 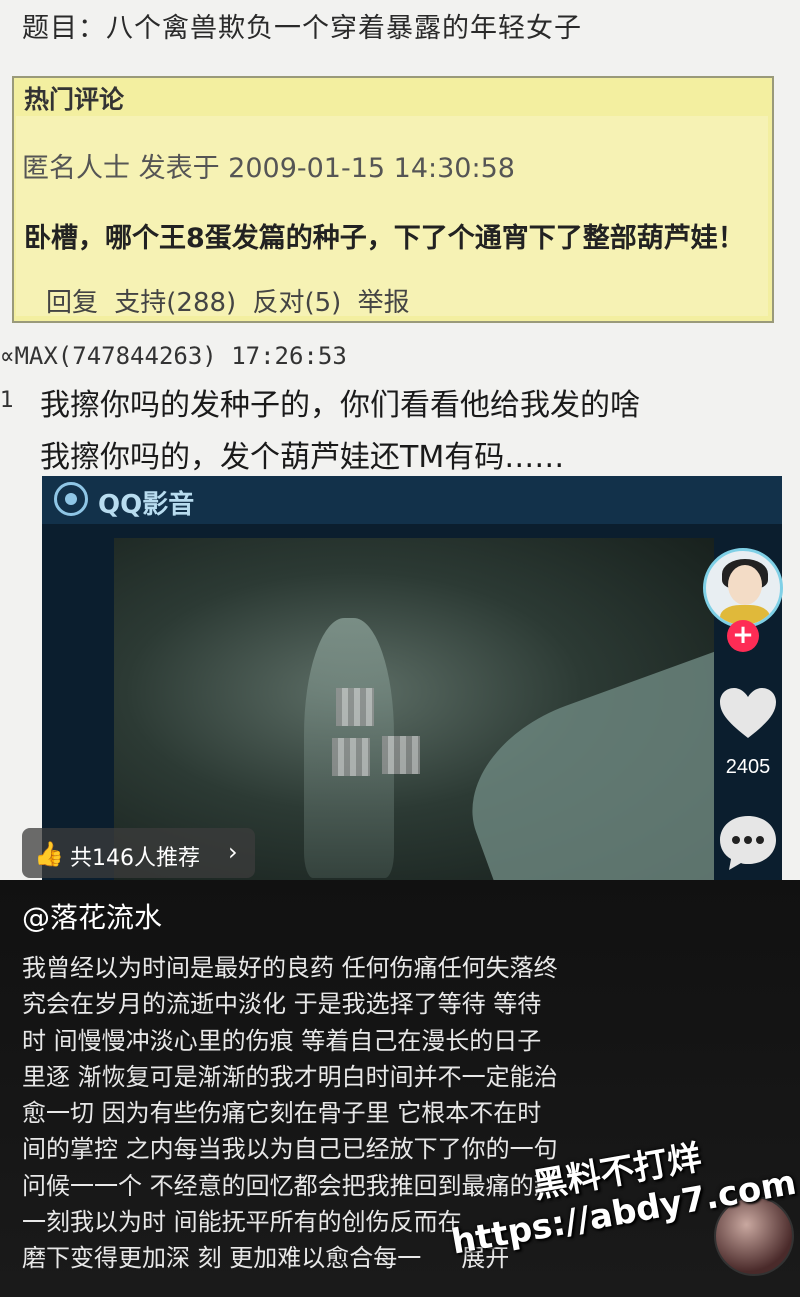 What do you see at coordinates (7, 400) in the screenshot?
I see `chat-line-number: 1` at bounding box center [7, 400].